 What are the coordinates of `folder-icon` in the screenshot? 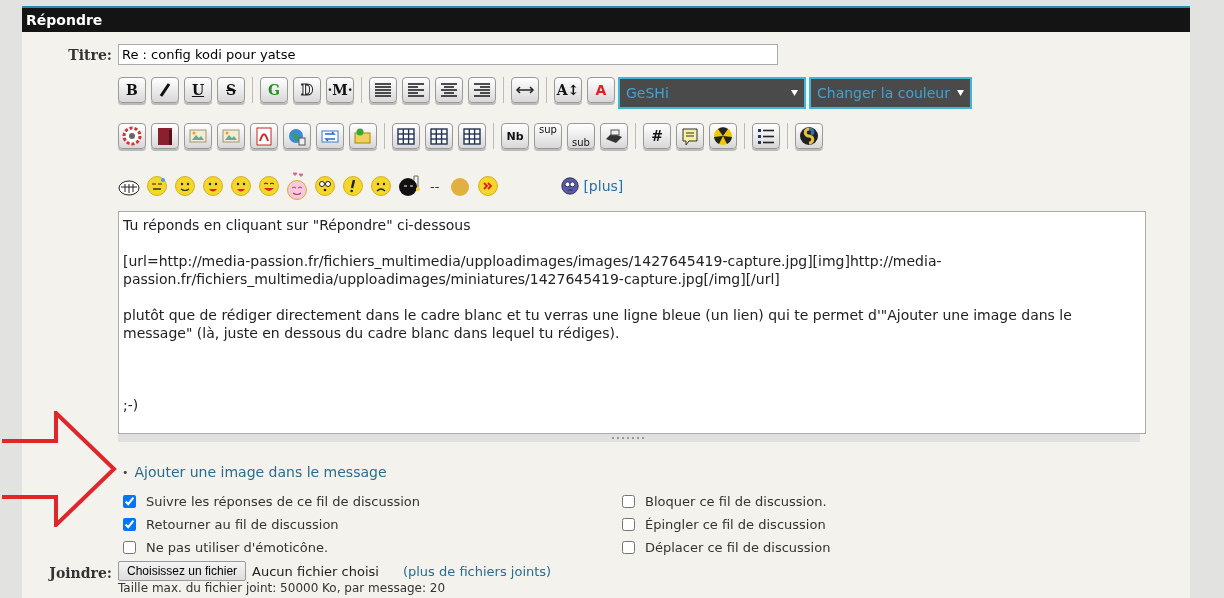 It's located at (363, 136).